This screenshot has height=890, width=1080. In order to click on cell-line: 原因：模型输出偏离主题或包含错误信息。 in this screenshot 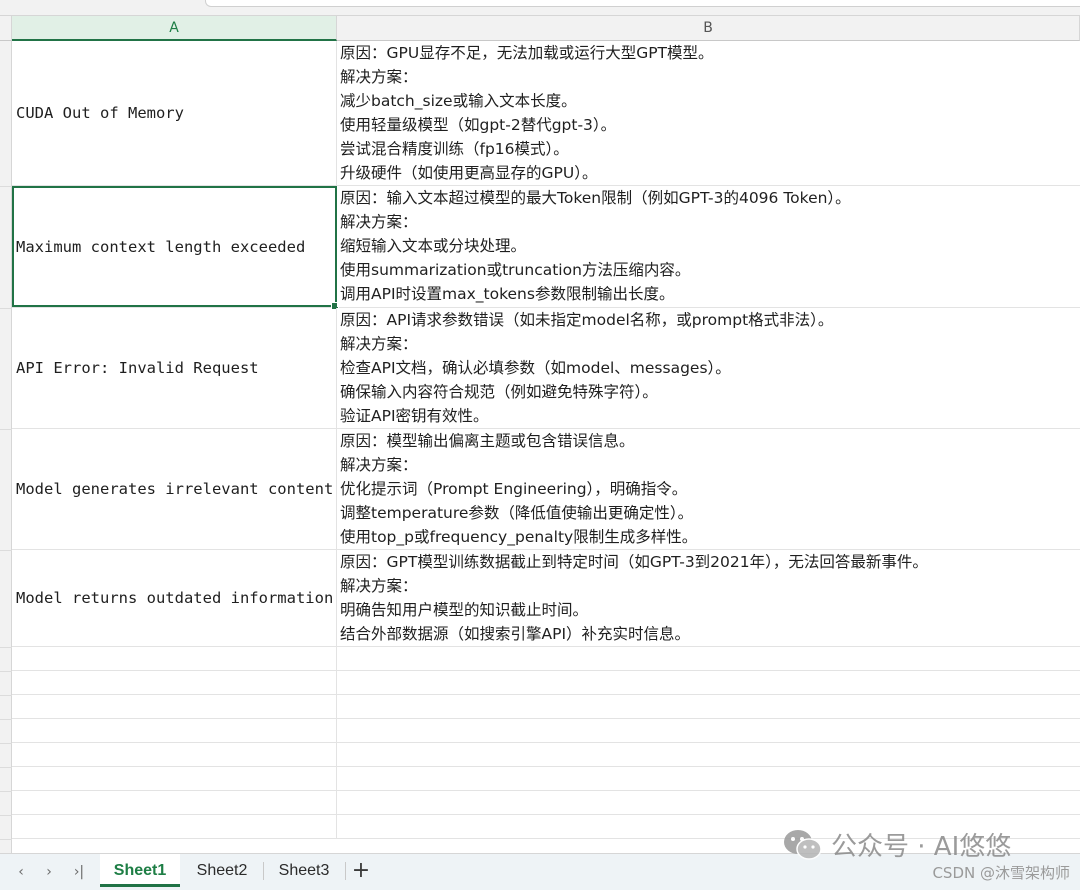, I will do `click(487, 441)`.